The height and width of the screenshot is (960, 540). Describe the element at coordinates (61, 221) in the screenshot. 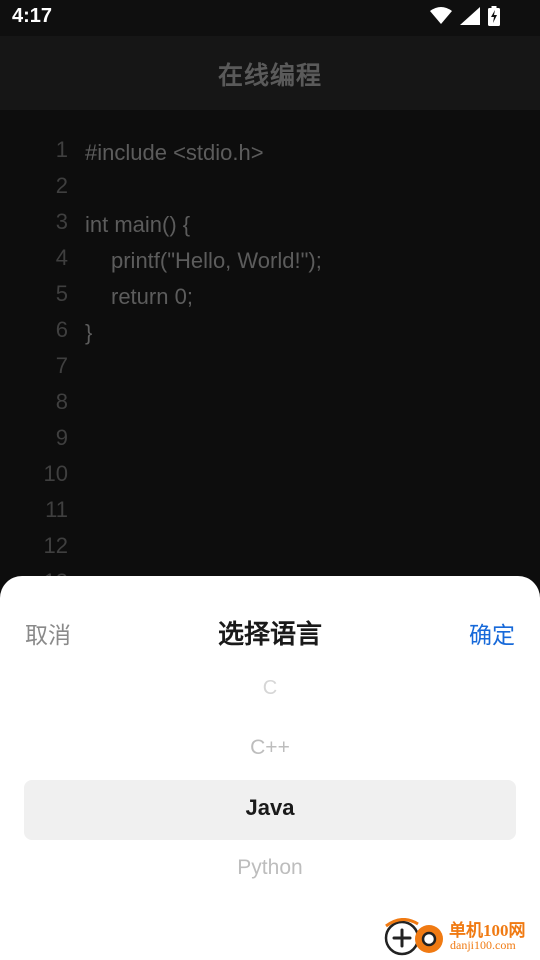

I see `line-number: 3` at that location.